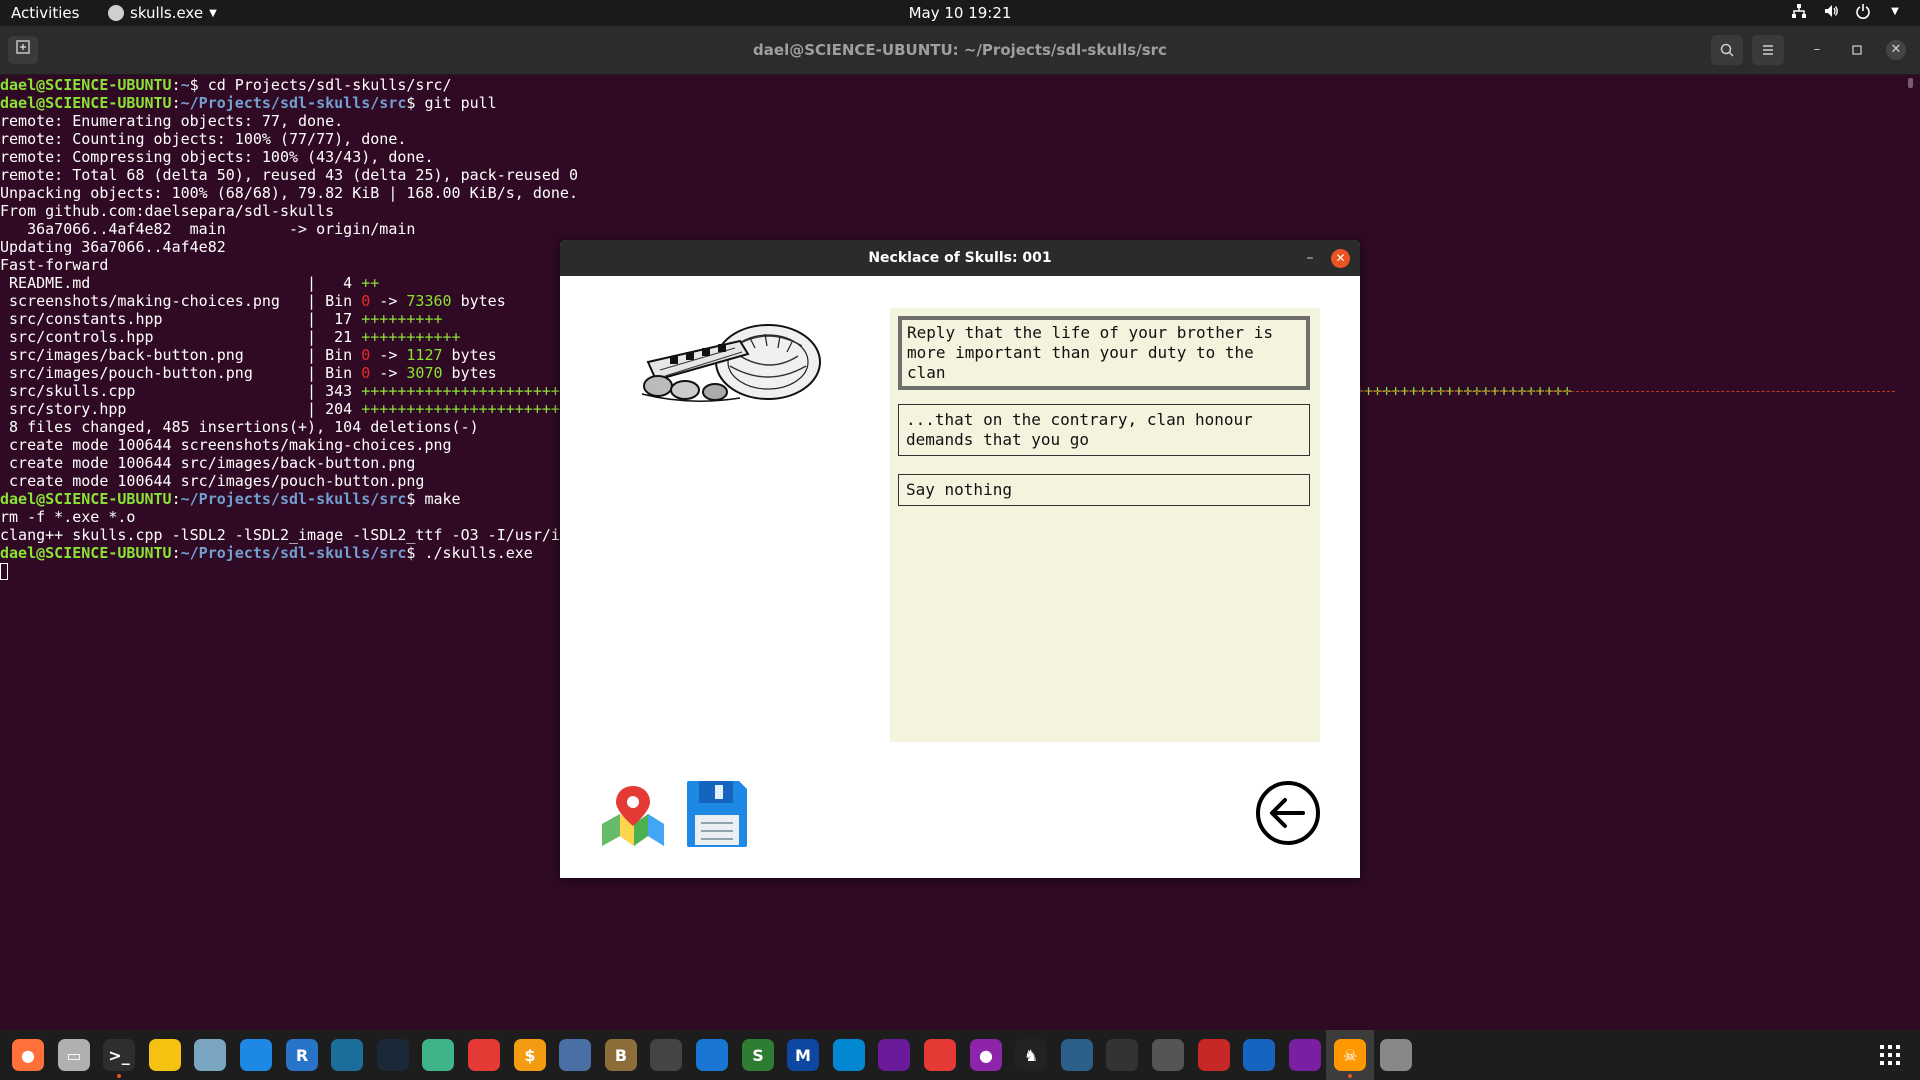  What do you see at coordinates (952, 229) in the screenshot?
I see `terminal-line: 36a7066..4af4e82 main -> origin/main` at bounding box center [952, 229].